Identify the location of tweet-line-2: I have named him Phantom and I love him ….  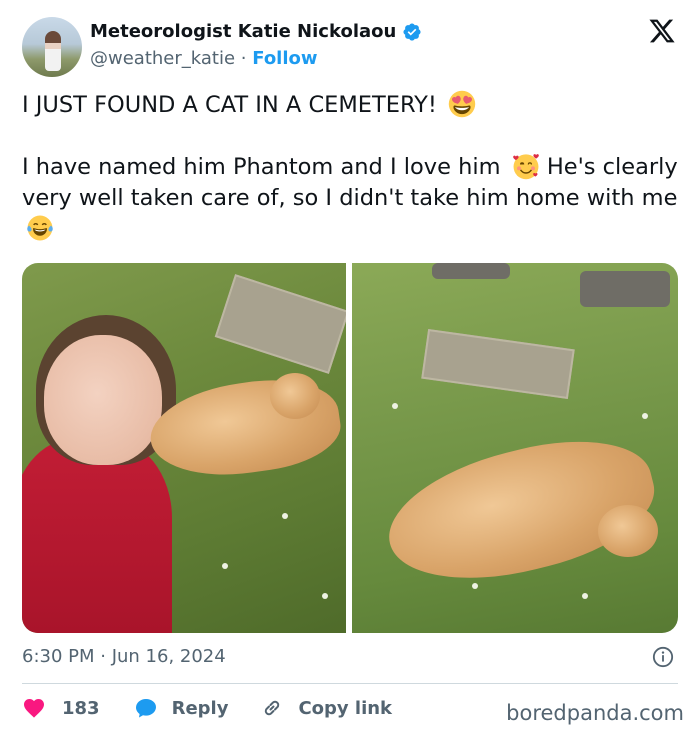
(352, 198).